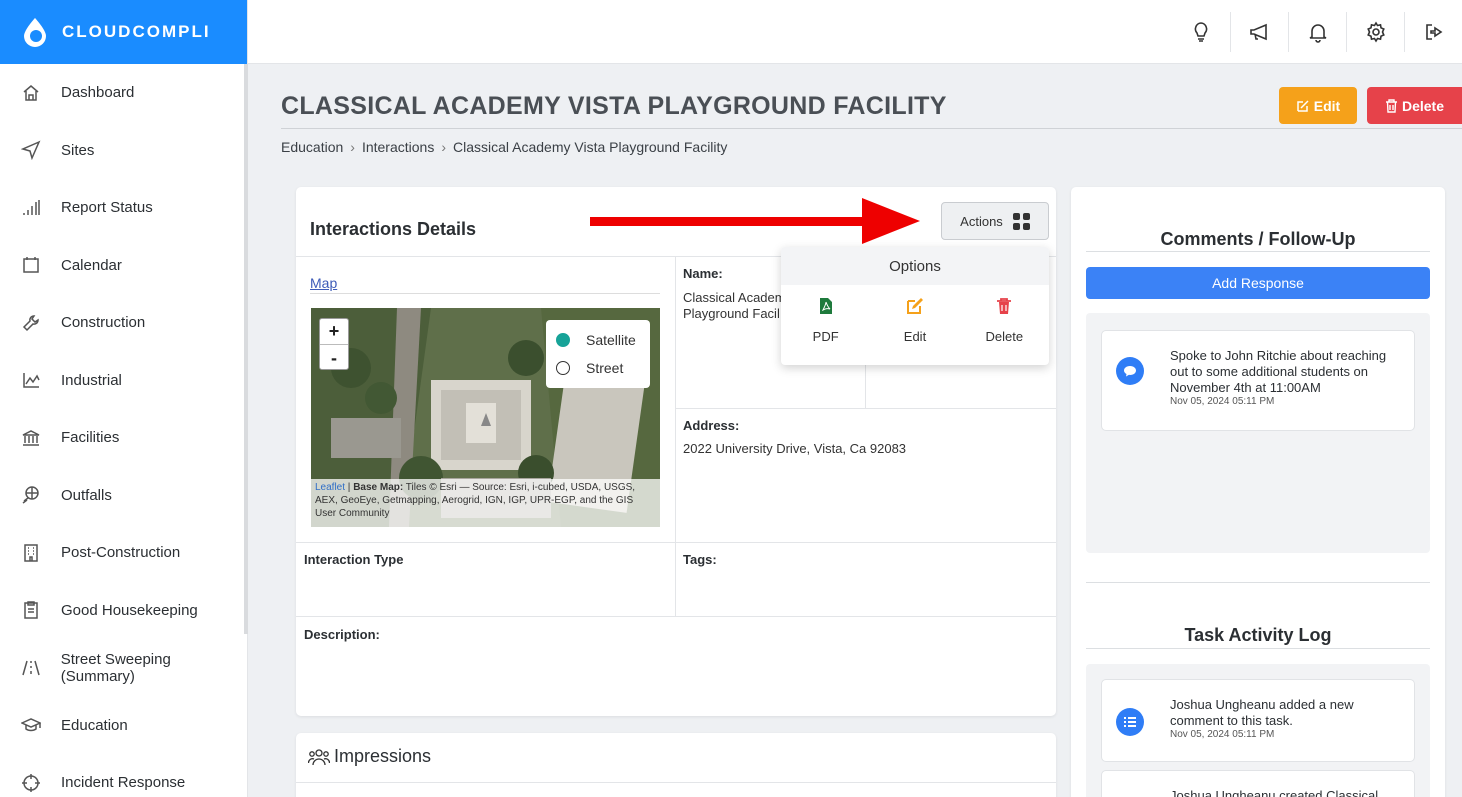  I want to click on layer-option-street: Street, so click(598, 368).